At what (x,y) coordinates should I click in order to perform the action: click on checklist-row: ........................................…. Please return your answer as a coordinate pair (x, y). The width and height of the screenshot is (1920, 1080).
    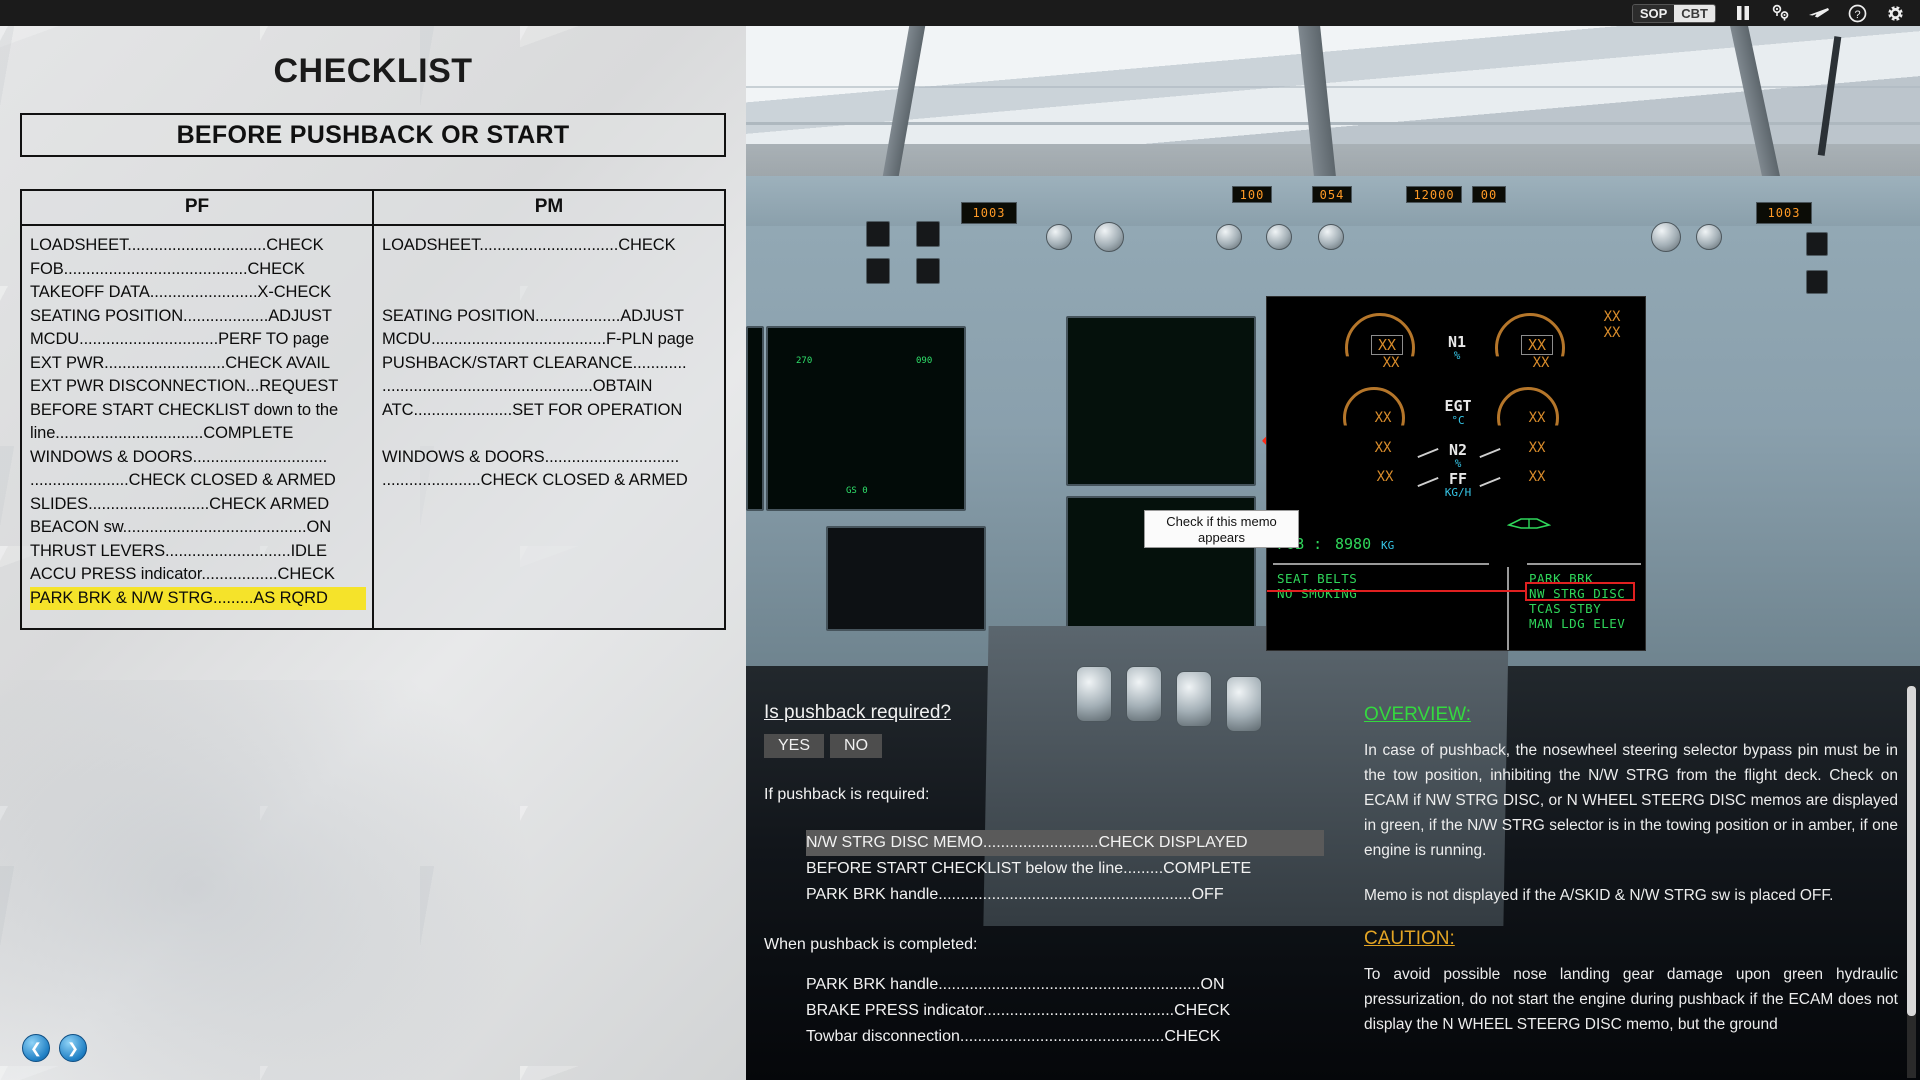
    Looking at the image, I should click on (517, 386).